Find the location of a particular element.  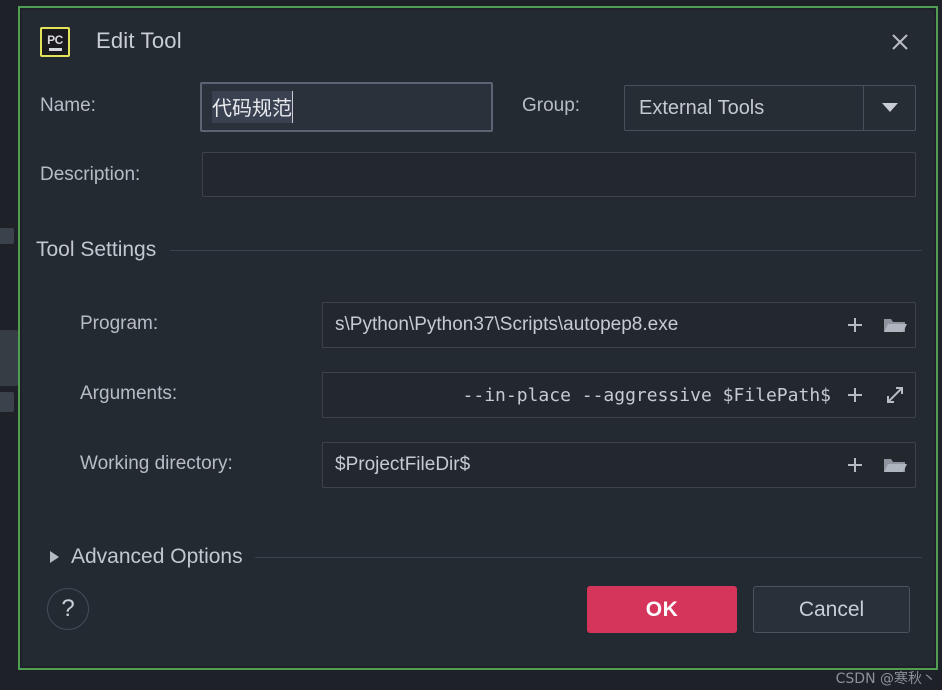

close-icon is located at coordinates (900, 42).